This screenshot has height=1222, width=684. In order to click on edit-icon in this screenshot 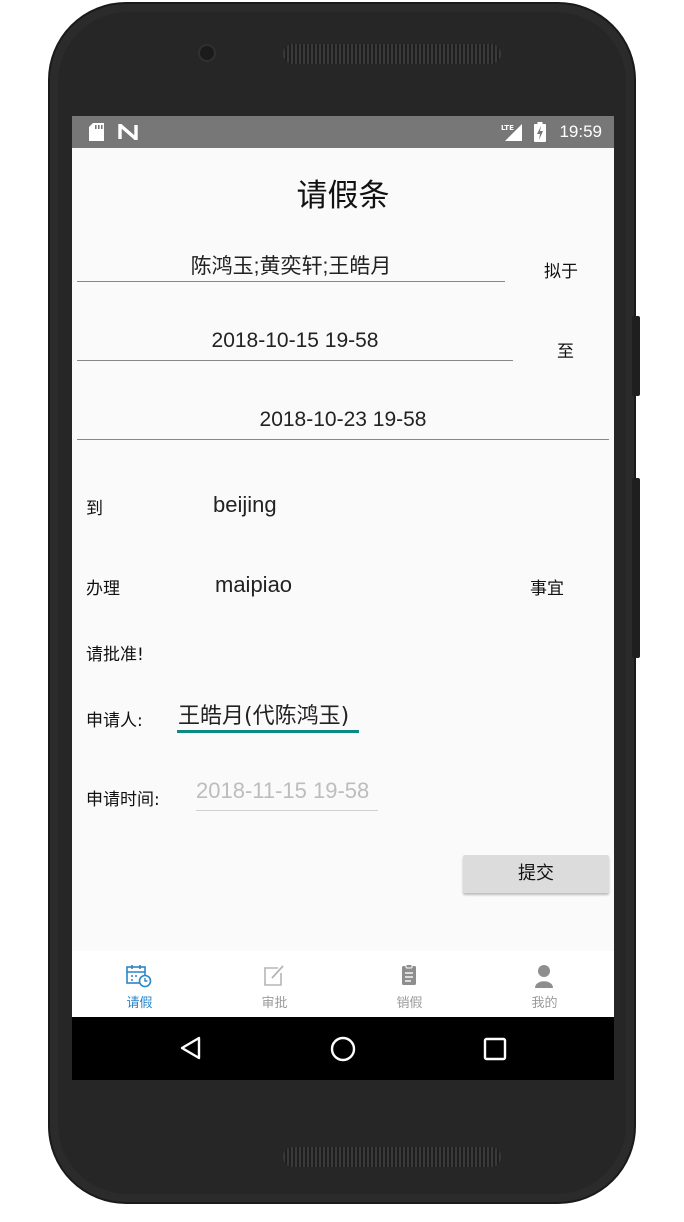, I will do `click(274, 975)`.